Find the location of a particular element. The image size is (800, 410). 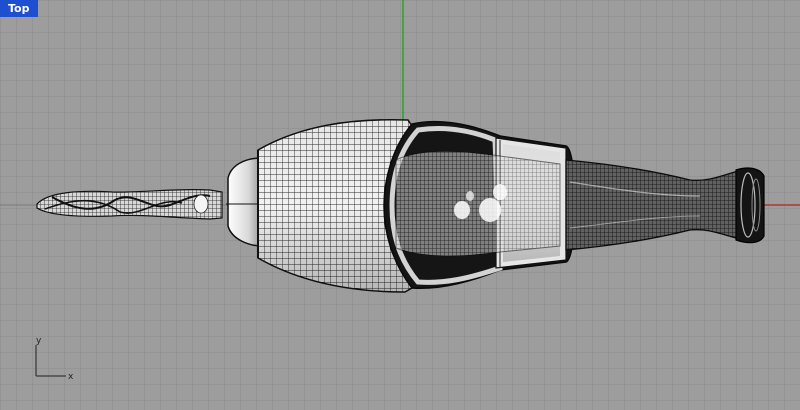

viewport-title: Top is located at coordinates (19, 8).